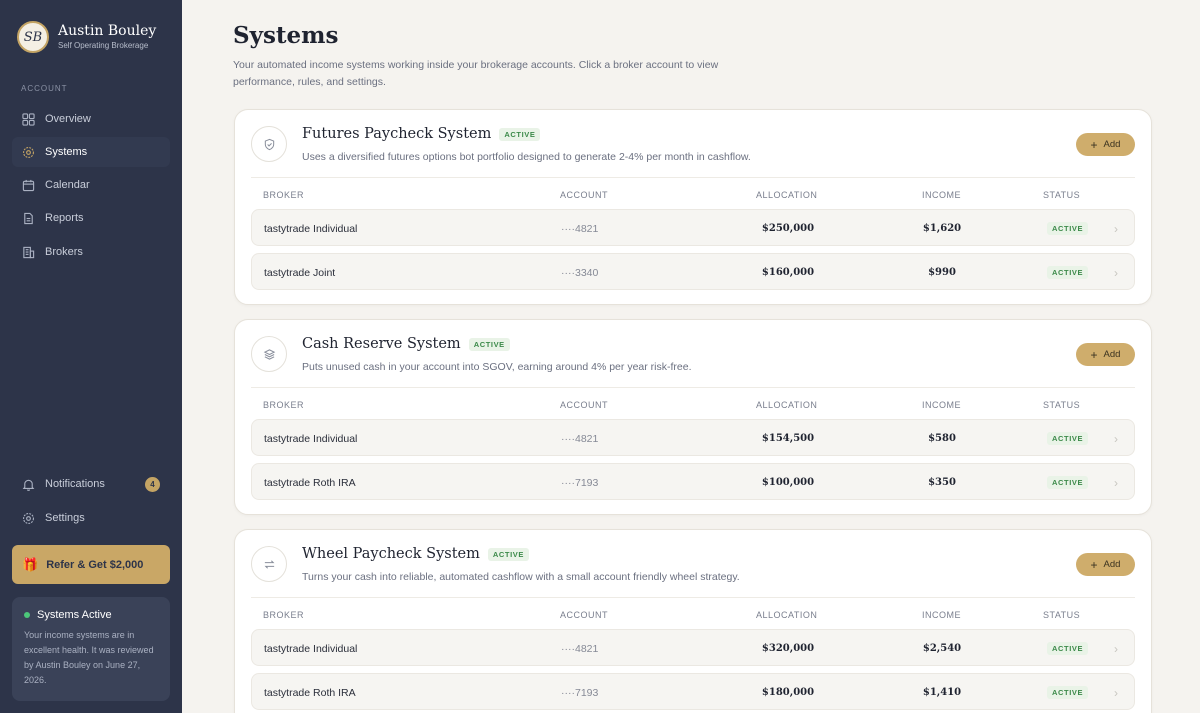 This screenshot has height=713, width=1200. What do you see at coordinates (152, 484) in the screenshot?
I see `notification-count-badge: 4` at bounding box center [152, 484].